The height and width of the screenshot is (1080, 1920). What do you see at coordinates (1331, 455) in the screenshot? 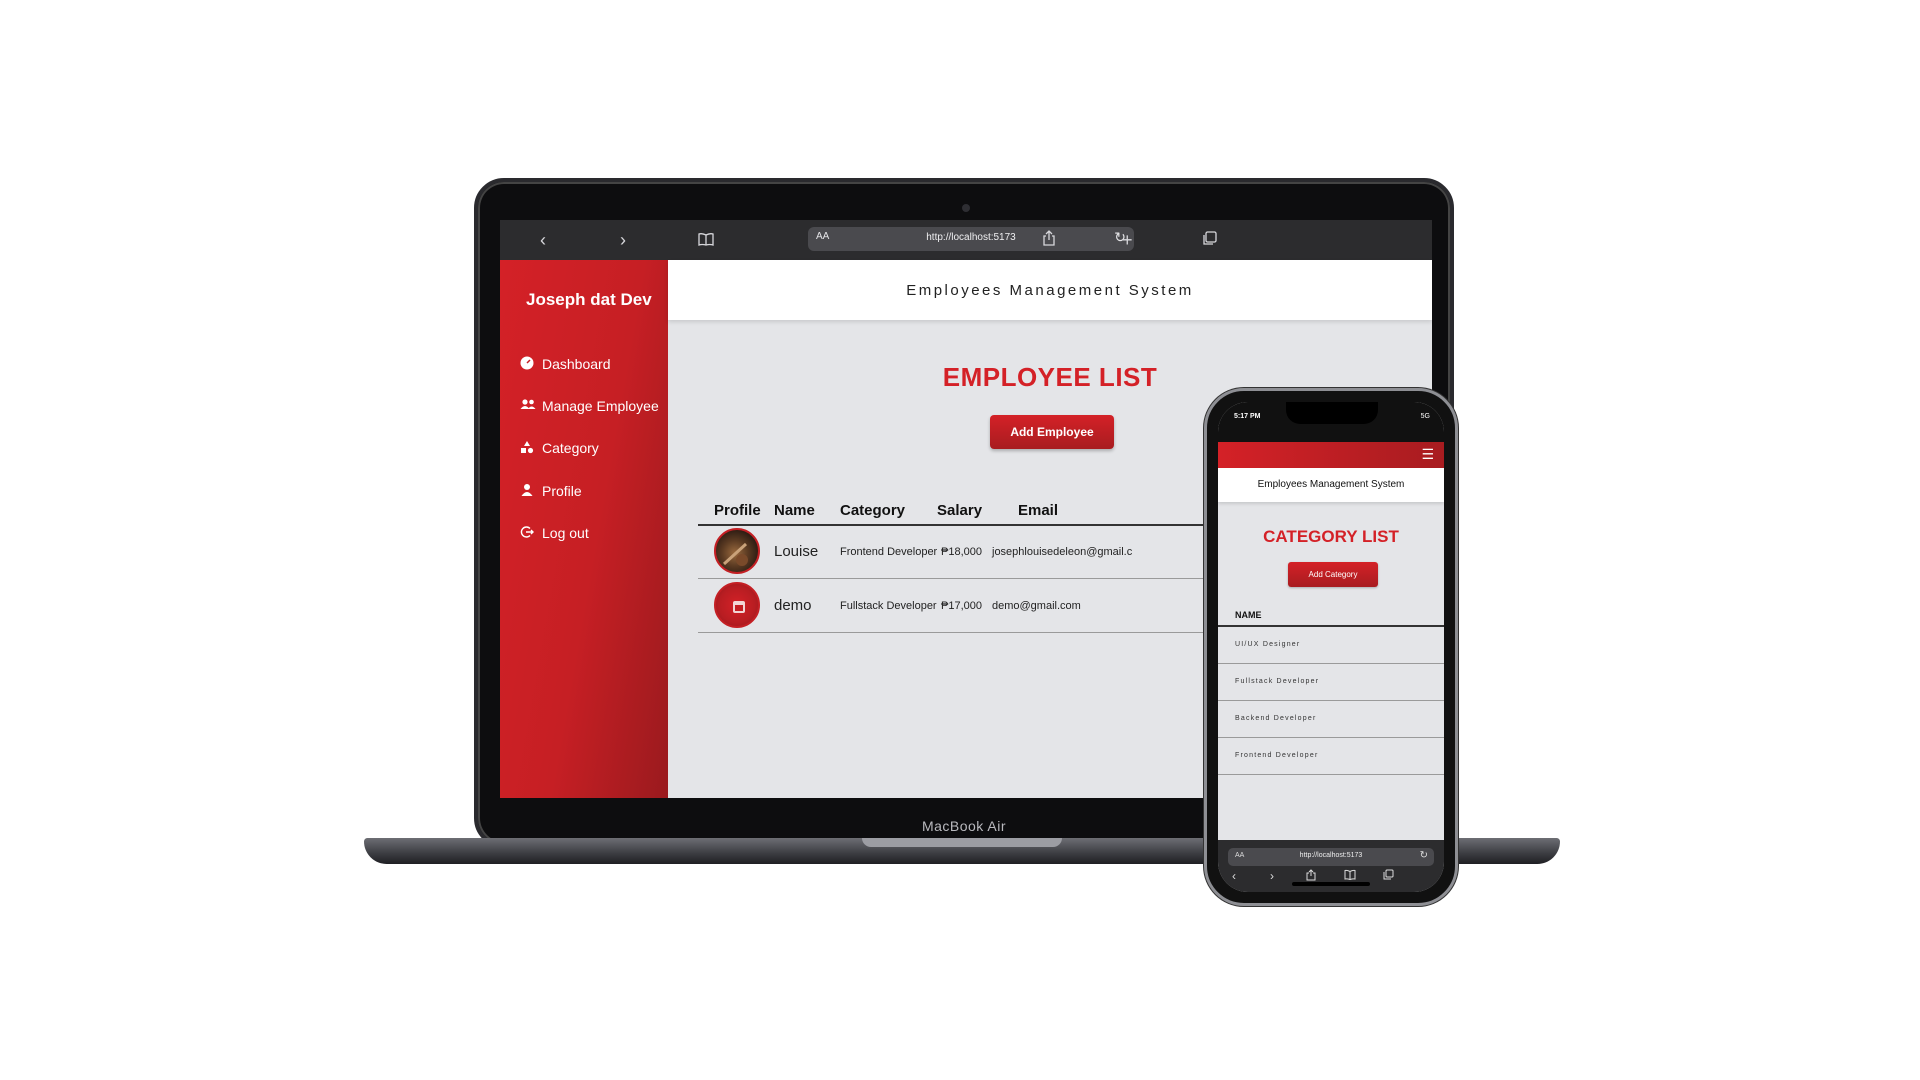
I see `mobile-nav-bar` at bounding box center [1331, 455].